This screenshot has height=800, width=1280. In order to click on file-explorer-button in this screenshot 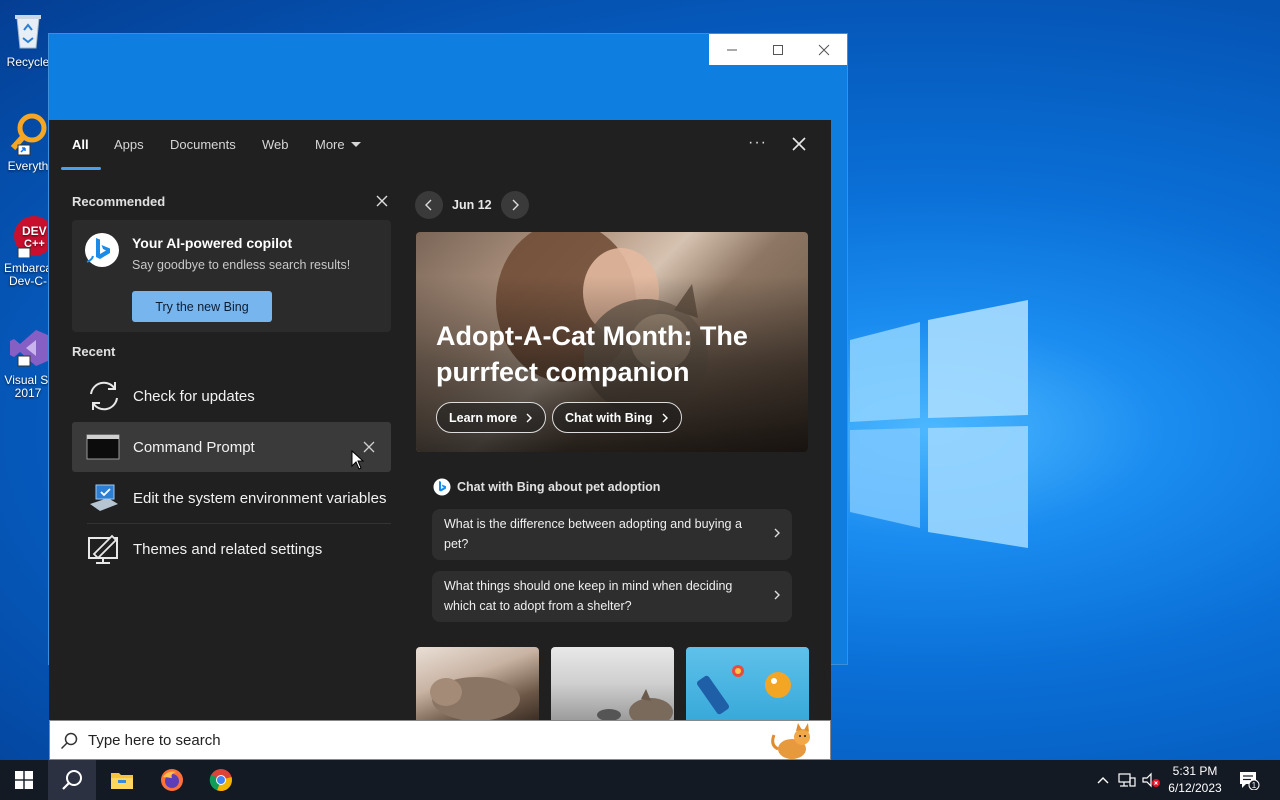, I will do `click(122, 780)`.